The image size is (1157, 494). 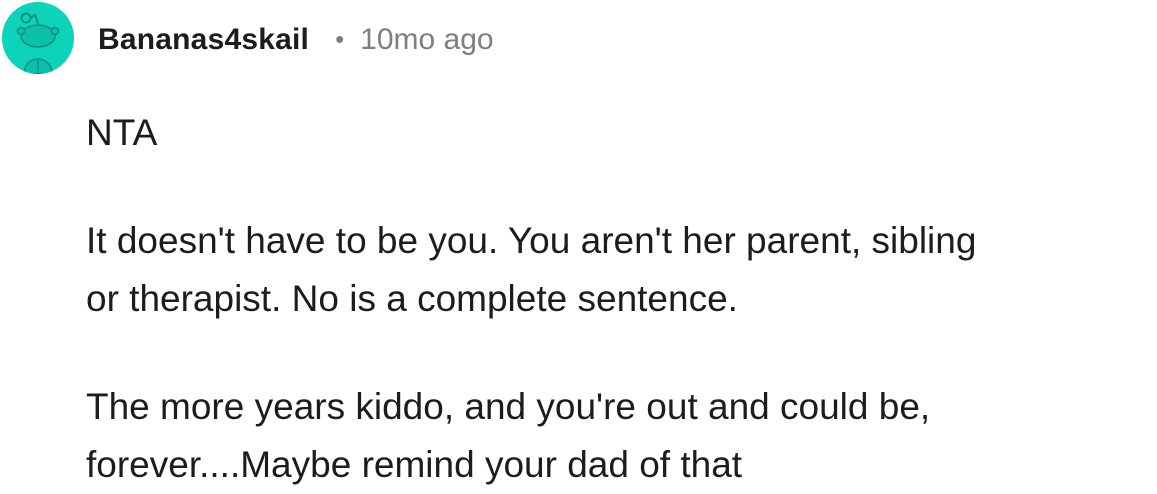 I want to click on comment-header: Bananas4skail • 10mo ago, so click(x=296, y=40).